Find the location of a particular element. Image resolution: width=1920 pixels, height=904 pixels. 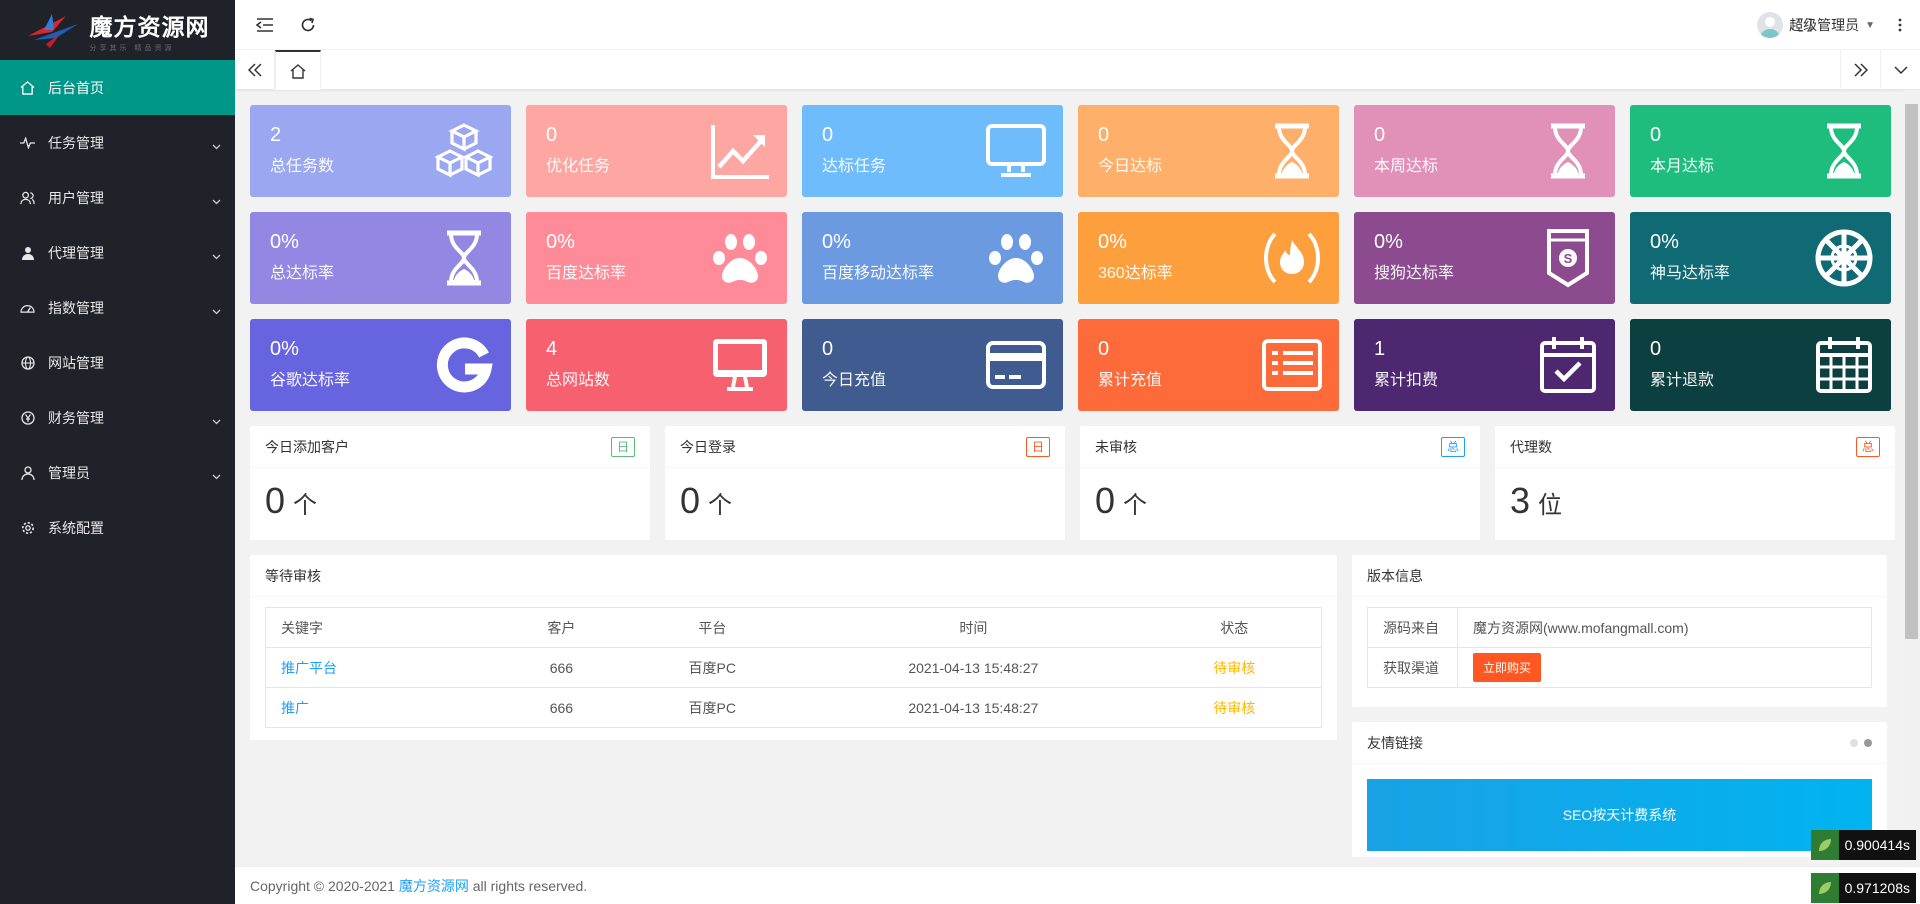

stat-card: 0 优化任务 is located at coordinates (656, 151).